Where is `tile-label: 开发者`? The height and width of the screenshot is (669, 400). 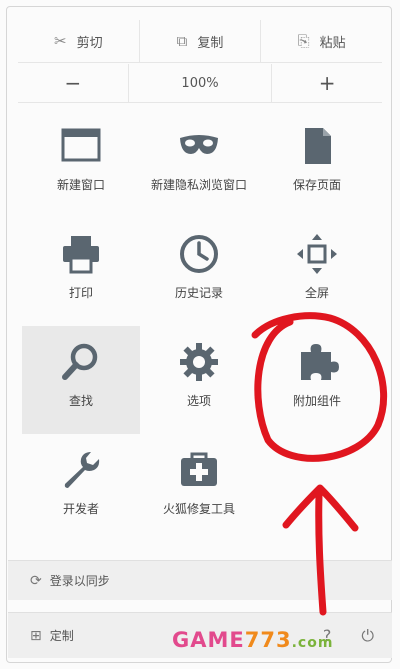
tile-label: 开发者 is located at coordinates (80, 509).